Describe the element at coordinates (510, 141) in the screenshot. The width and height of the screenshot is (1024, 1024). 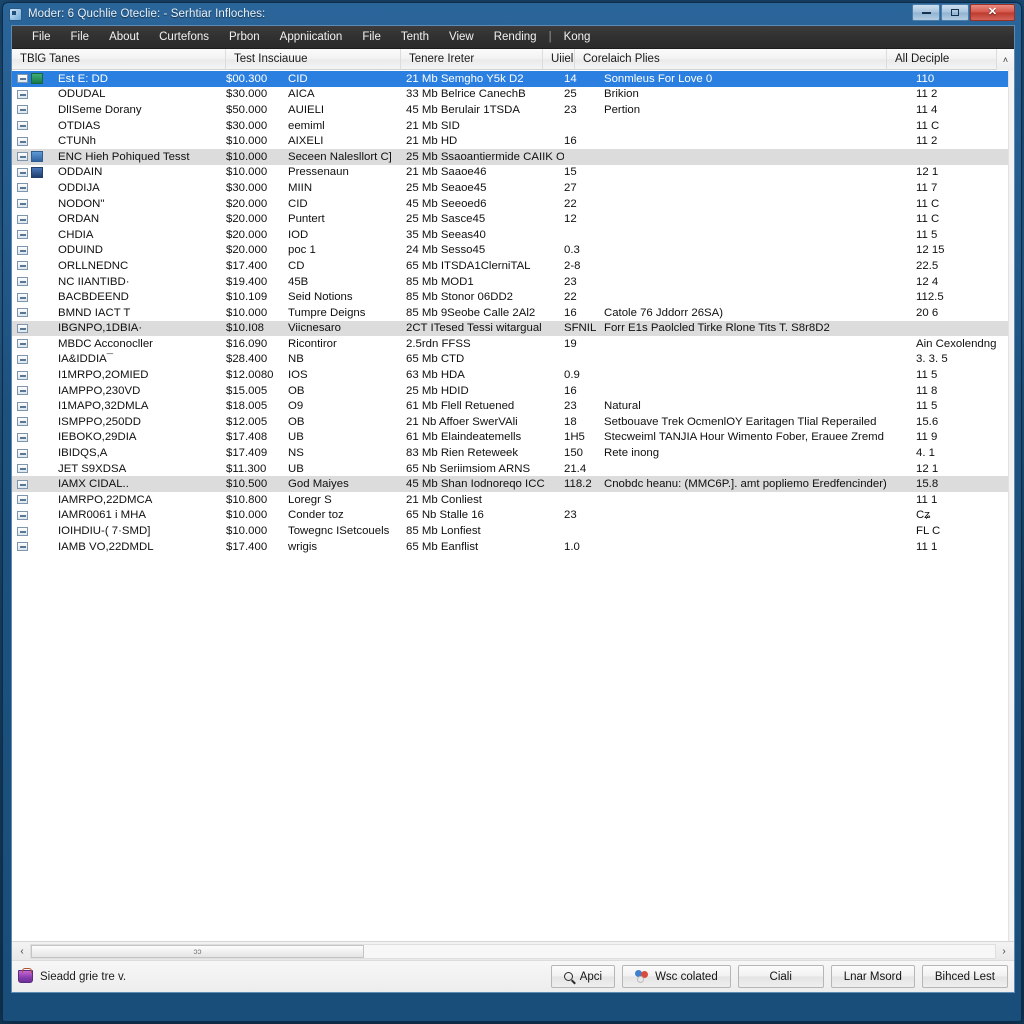
I see `table-row: CTUNh $10.000 AIXELI 21 Mb HD 16 11 2` at that location.